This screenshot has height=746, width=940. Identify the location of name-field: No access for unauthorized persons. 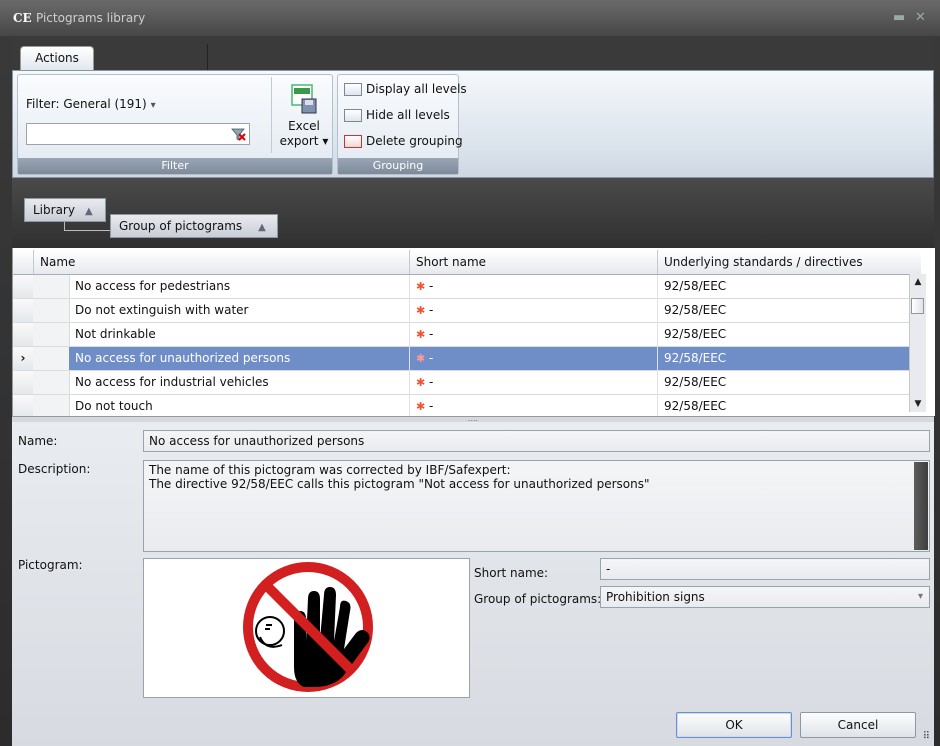
(536, 441).